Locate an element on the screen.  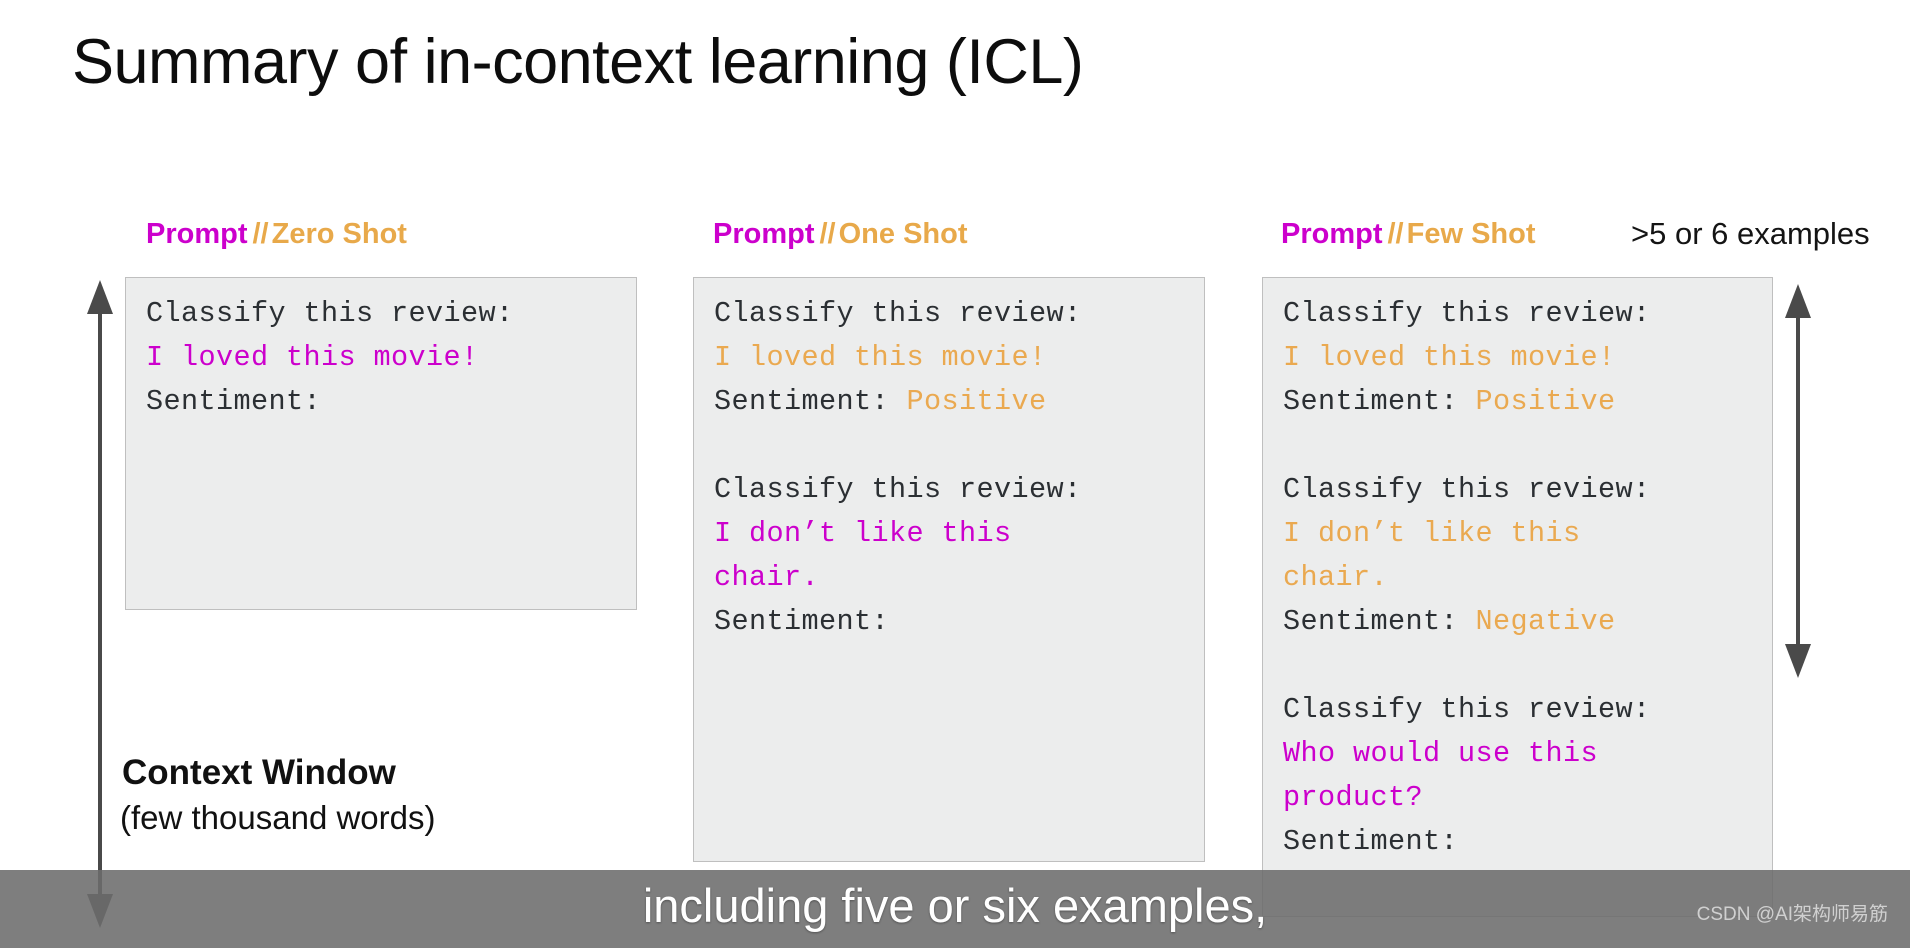
context-window-title: Context Window is located at coordinates (259, 772).